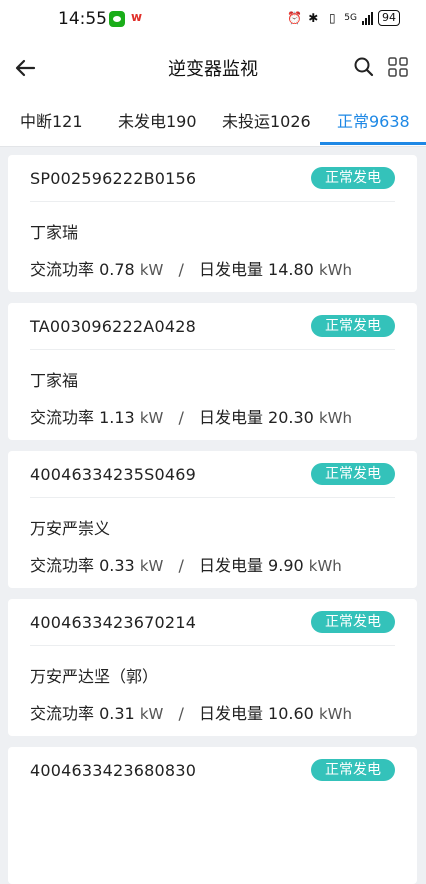 This screenshot has height=884, width=426. I want to click on inverter-card: 4004633423680830 正常发电, so click(212, 815).